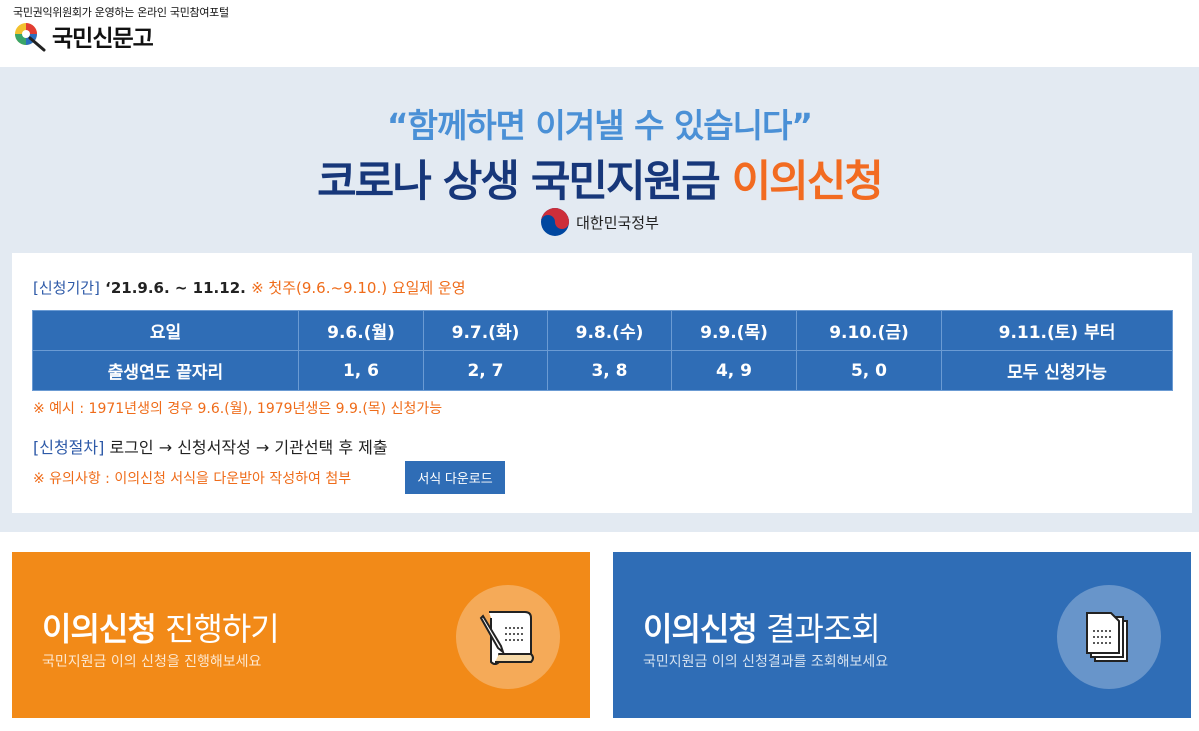 The height and width of the screenshot is (731, 1199). What do you see at coordinates (358, 288) in the screenshot?
I see `period-note: ※ 첫주(9.6.~9.10.) 요일제 운영` at bounding box center [358, 288].